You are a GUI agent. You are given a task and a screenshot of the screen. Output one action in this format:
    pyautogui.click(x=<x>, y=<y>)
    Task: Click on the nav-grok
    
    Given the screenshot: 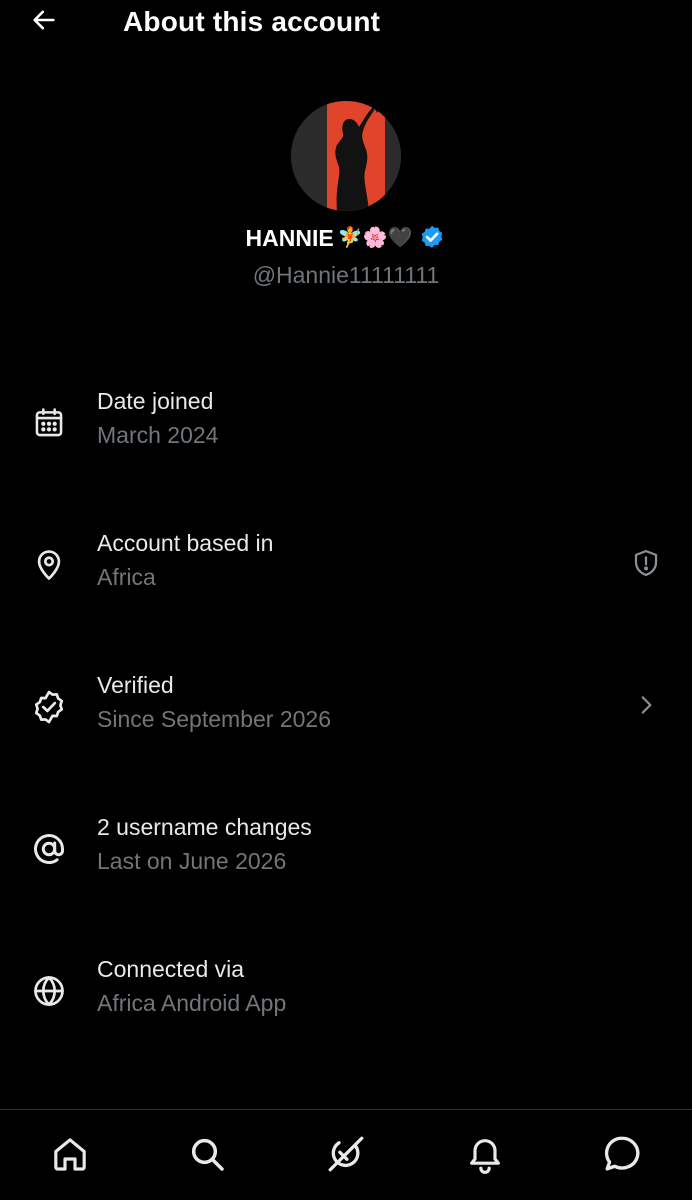 What is the action you would take?
    pyautogui.click(x=346, y=1156)
    